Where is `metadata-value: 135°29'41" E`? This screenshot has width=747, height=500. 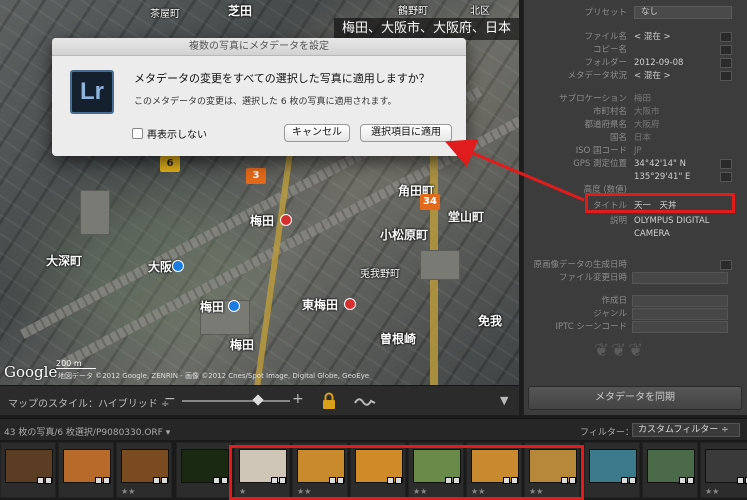
metadata-value: 135°29'41" E is located at coordinates (662, 177).